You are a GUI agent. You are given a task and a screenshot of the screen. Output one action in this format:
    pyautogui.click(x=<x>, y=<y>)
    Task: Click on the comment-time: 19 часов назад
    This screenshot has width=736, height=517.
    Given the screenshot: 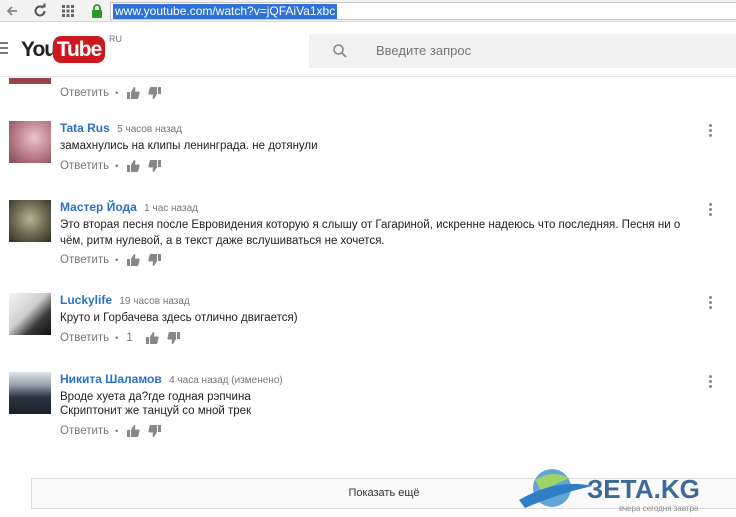 What is the action you would take?
    pyautogui.click(x=154, y=301)
    